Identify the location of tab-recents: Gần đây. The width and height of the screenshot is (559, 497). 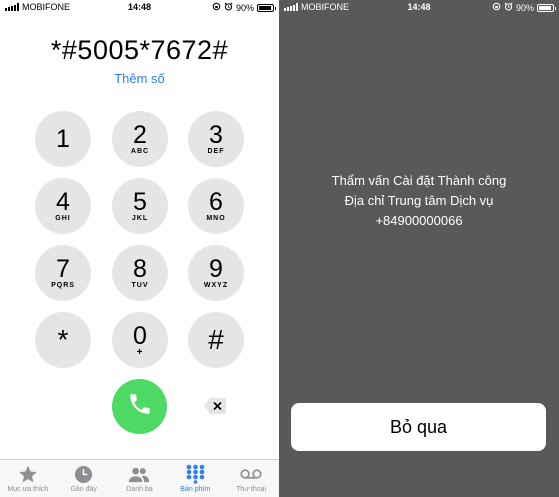
(84, 478).